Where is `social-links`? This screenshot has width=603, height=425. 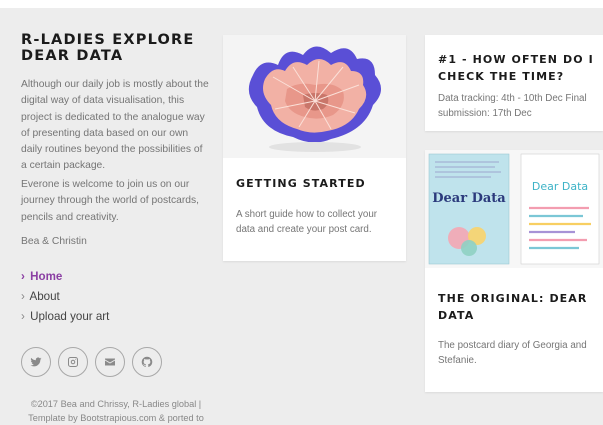
social-links is located at coordinates (91, 362).